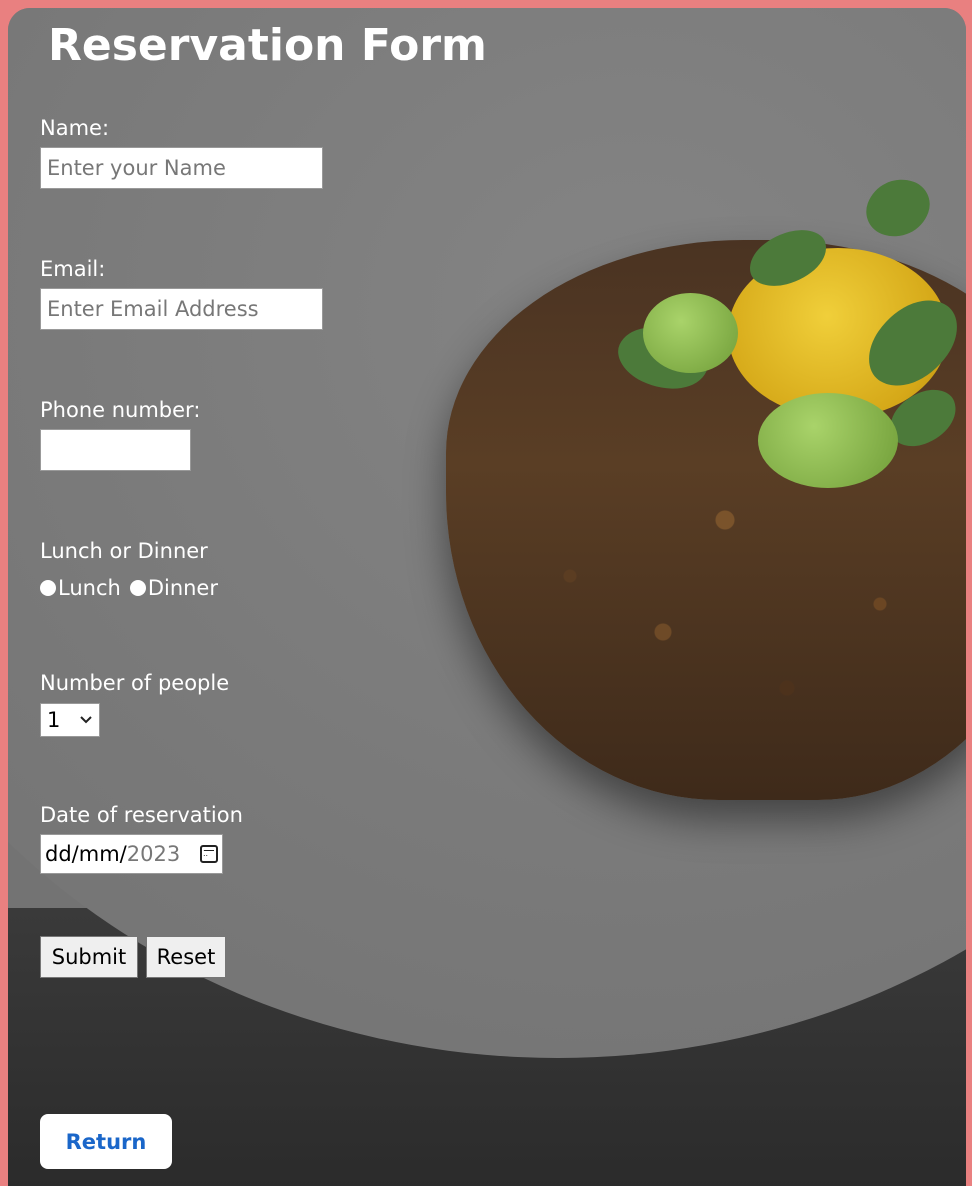 This screenshot has height=1186, width=972. Describe the element at coordinates (153, 854) in the screenshot. I see `date-year-placeholder: 2023` at that location.